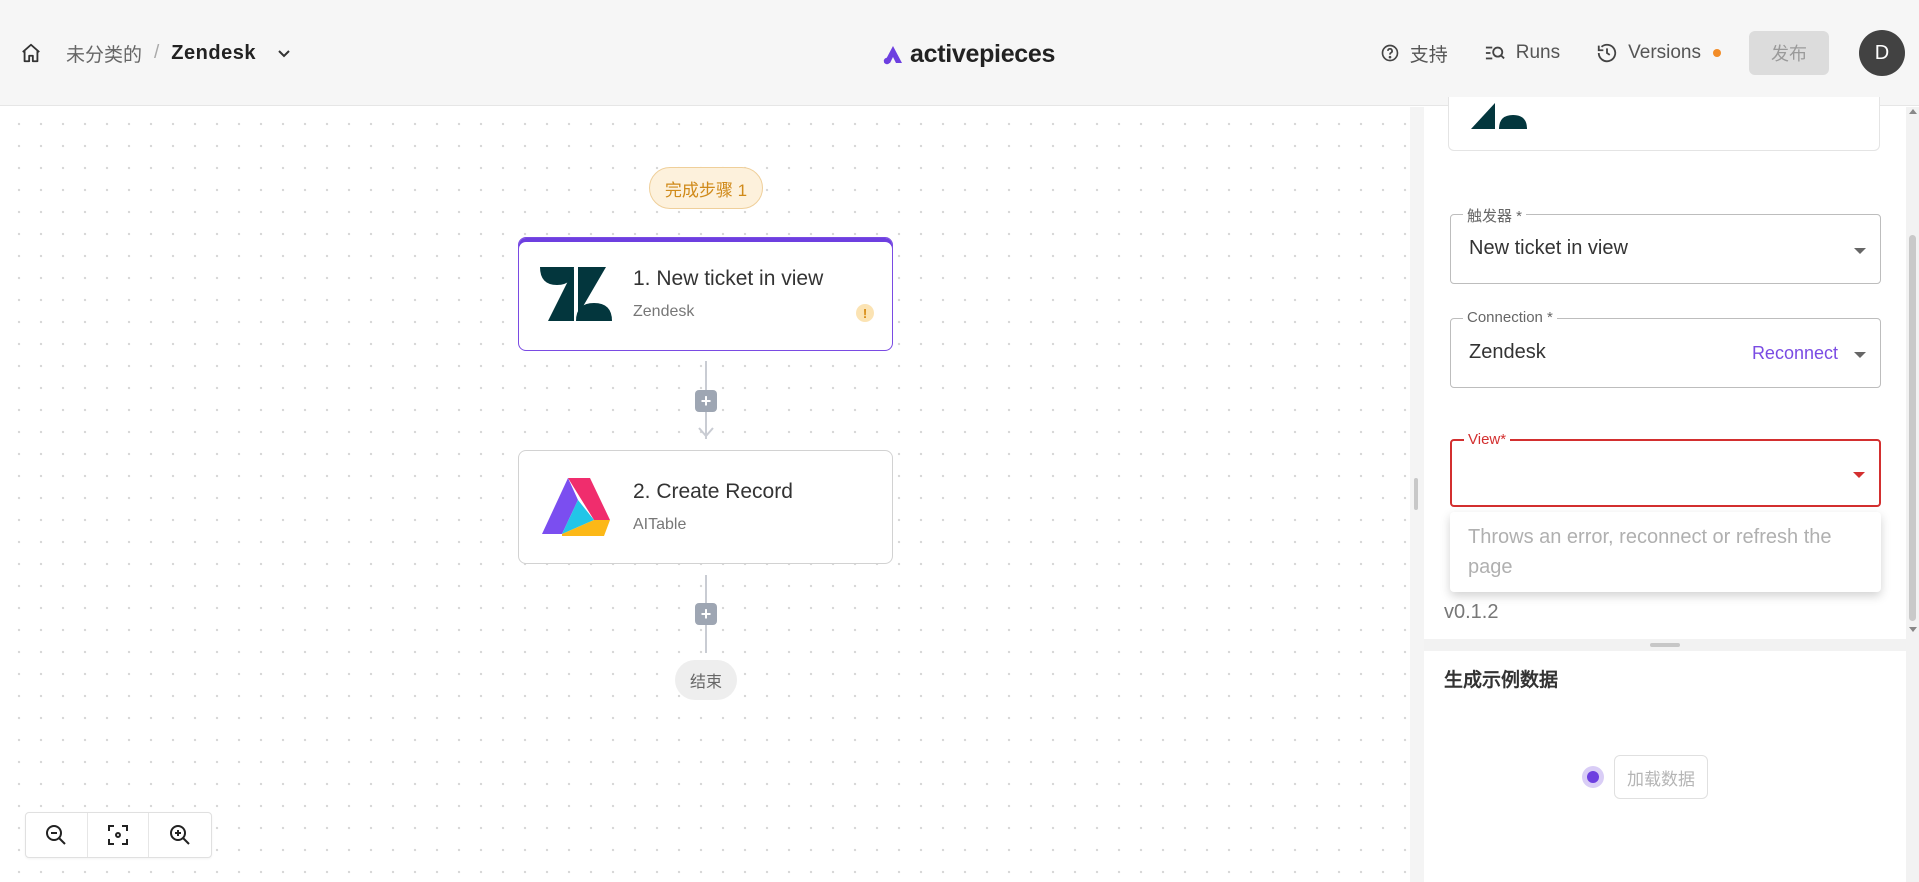 Image resolution: width=1919 pixels, height=882 pixels. I want to click on panel-resize-handle, so click(1416, 494).